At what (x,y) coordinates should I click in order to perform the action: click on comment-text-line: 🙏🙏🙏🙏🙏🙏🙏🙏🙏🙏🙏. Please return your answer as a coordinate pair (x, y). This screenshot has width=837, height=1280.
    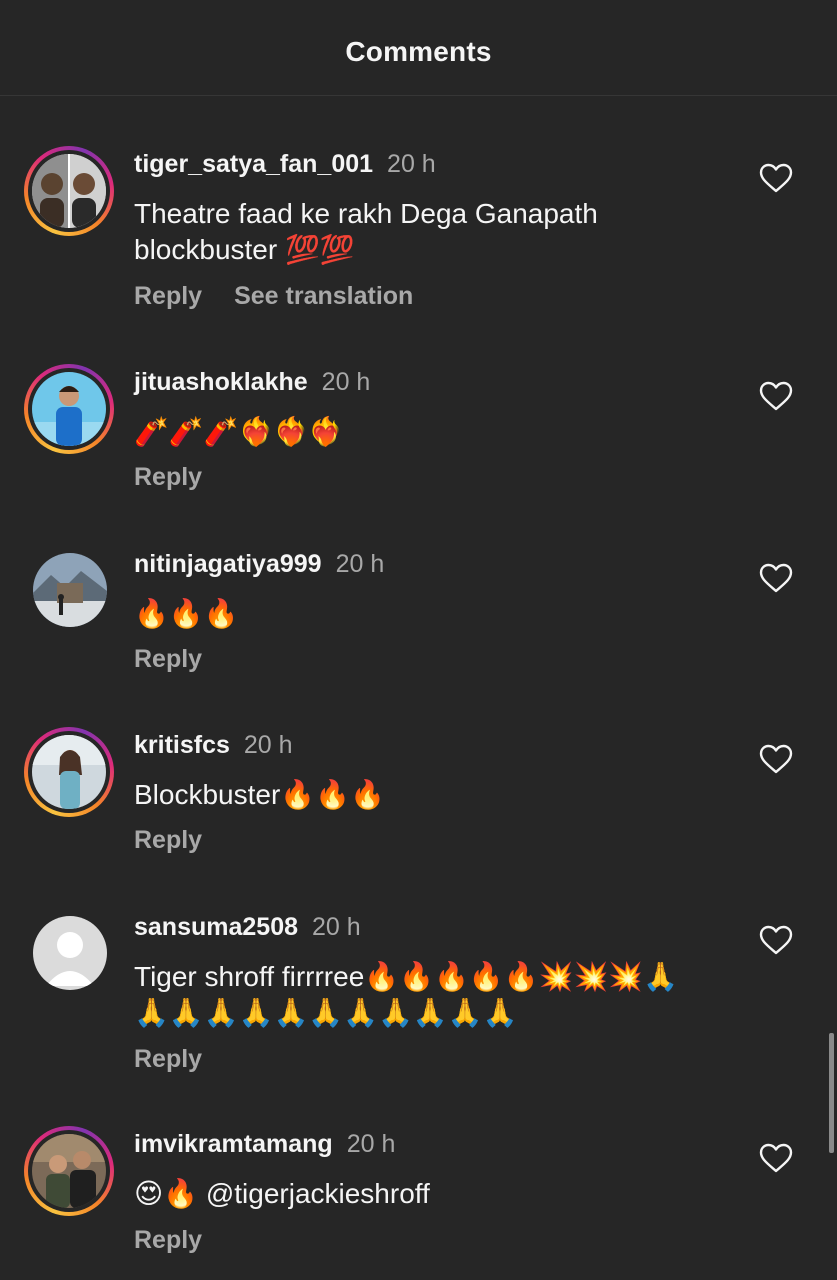
    Looking at the image, I should click on (326, 1012).